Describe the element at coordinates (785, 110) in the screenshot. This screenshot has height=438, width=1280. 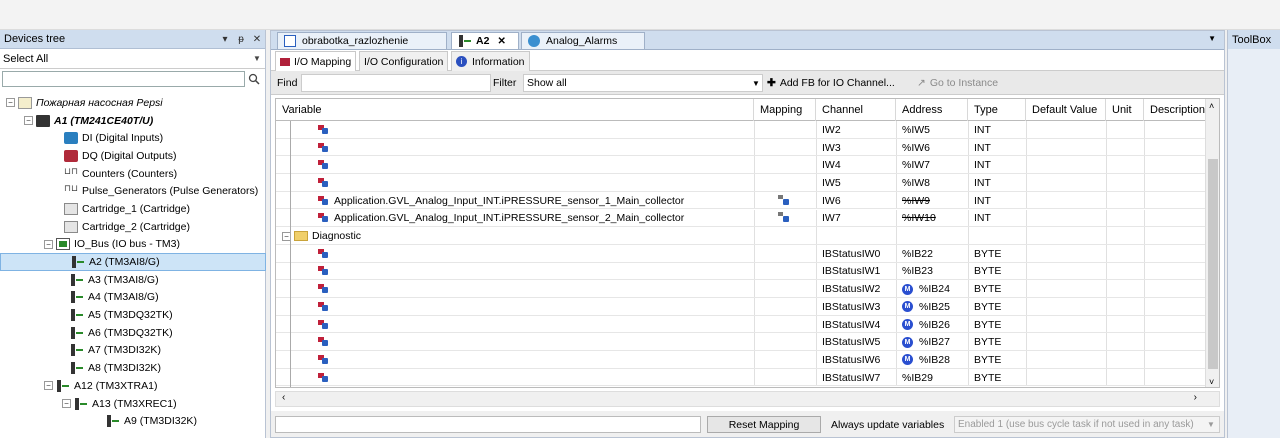
I see `col-mapping: Mapping` at that location.